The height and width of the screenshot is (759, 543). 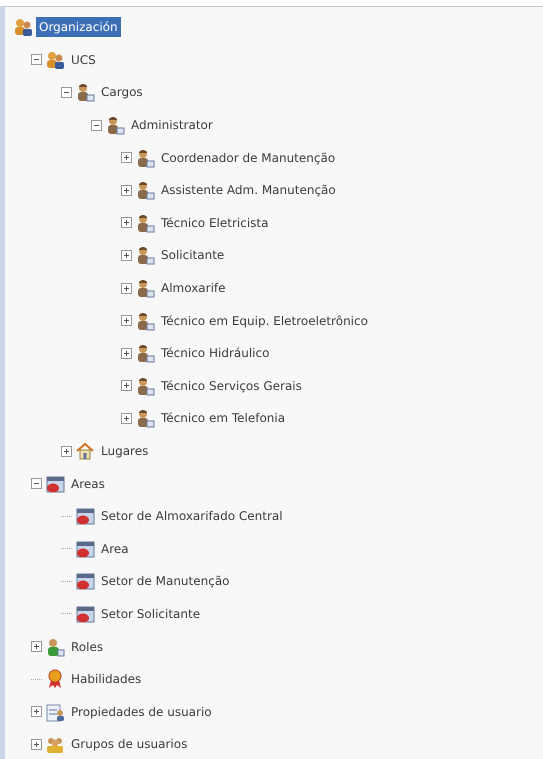 I want to click on tree-item: Administrator, so click(x=172, y=125).